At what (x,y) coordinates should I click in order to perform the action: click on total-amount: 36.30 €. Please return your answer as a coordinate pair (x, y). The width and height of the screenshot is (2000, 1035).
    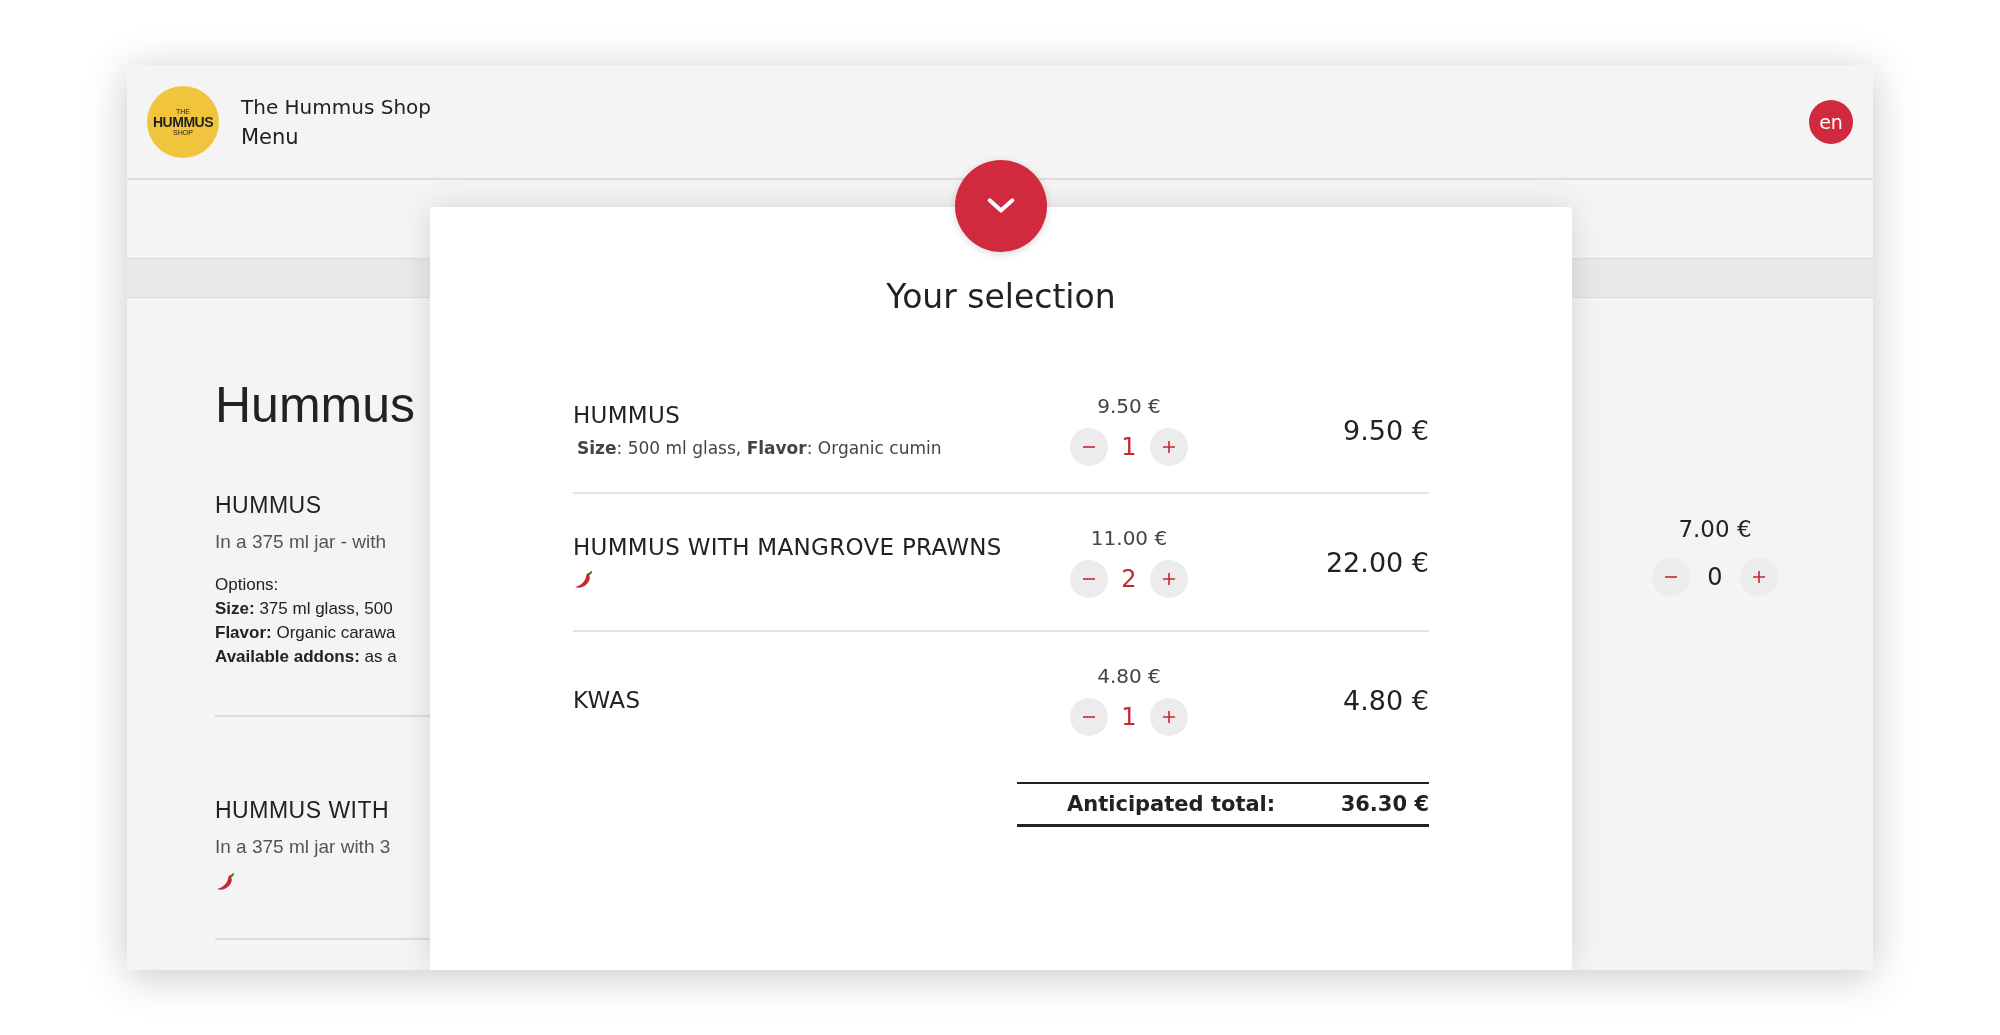
    Looking at the image, I should click on (1384, 804).